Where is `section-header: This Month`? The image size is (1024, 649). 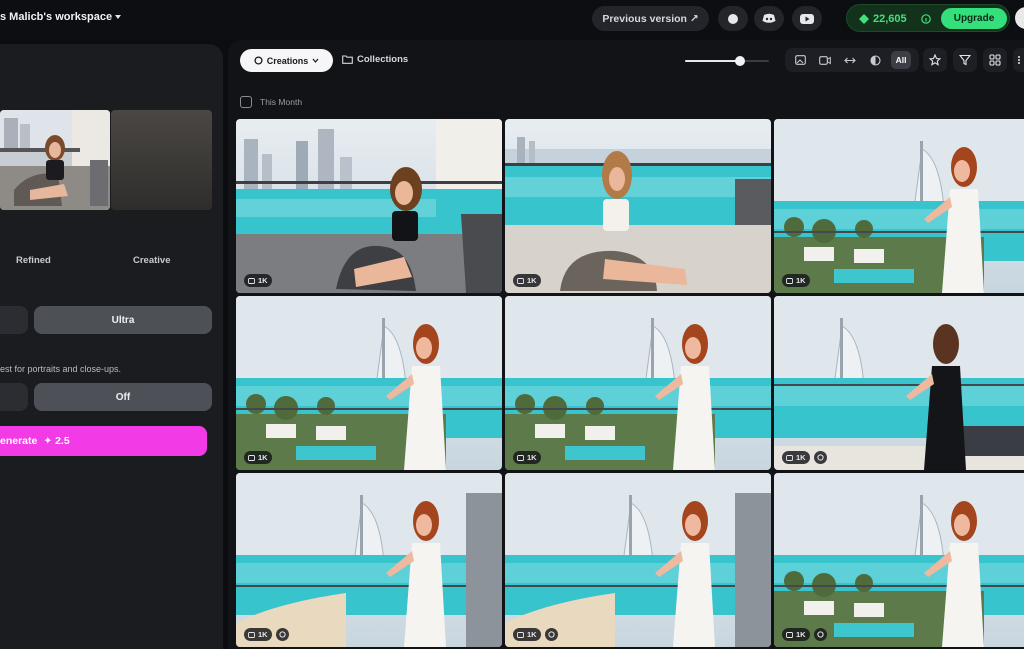
section-header: This Month is located at coordinates (271, 102).